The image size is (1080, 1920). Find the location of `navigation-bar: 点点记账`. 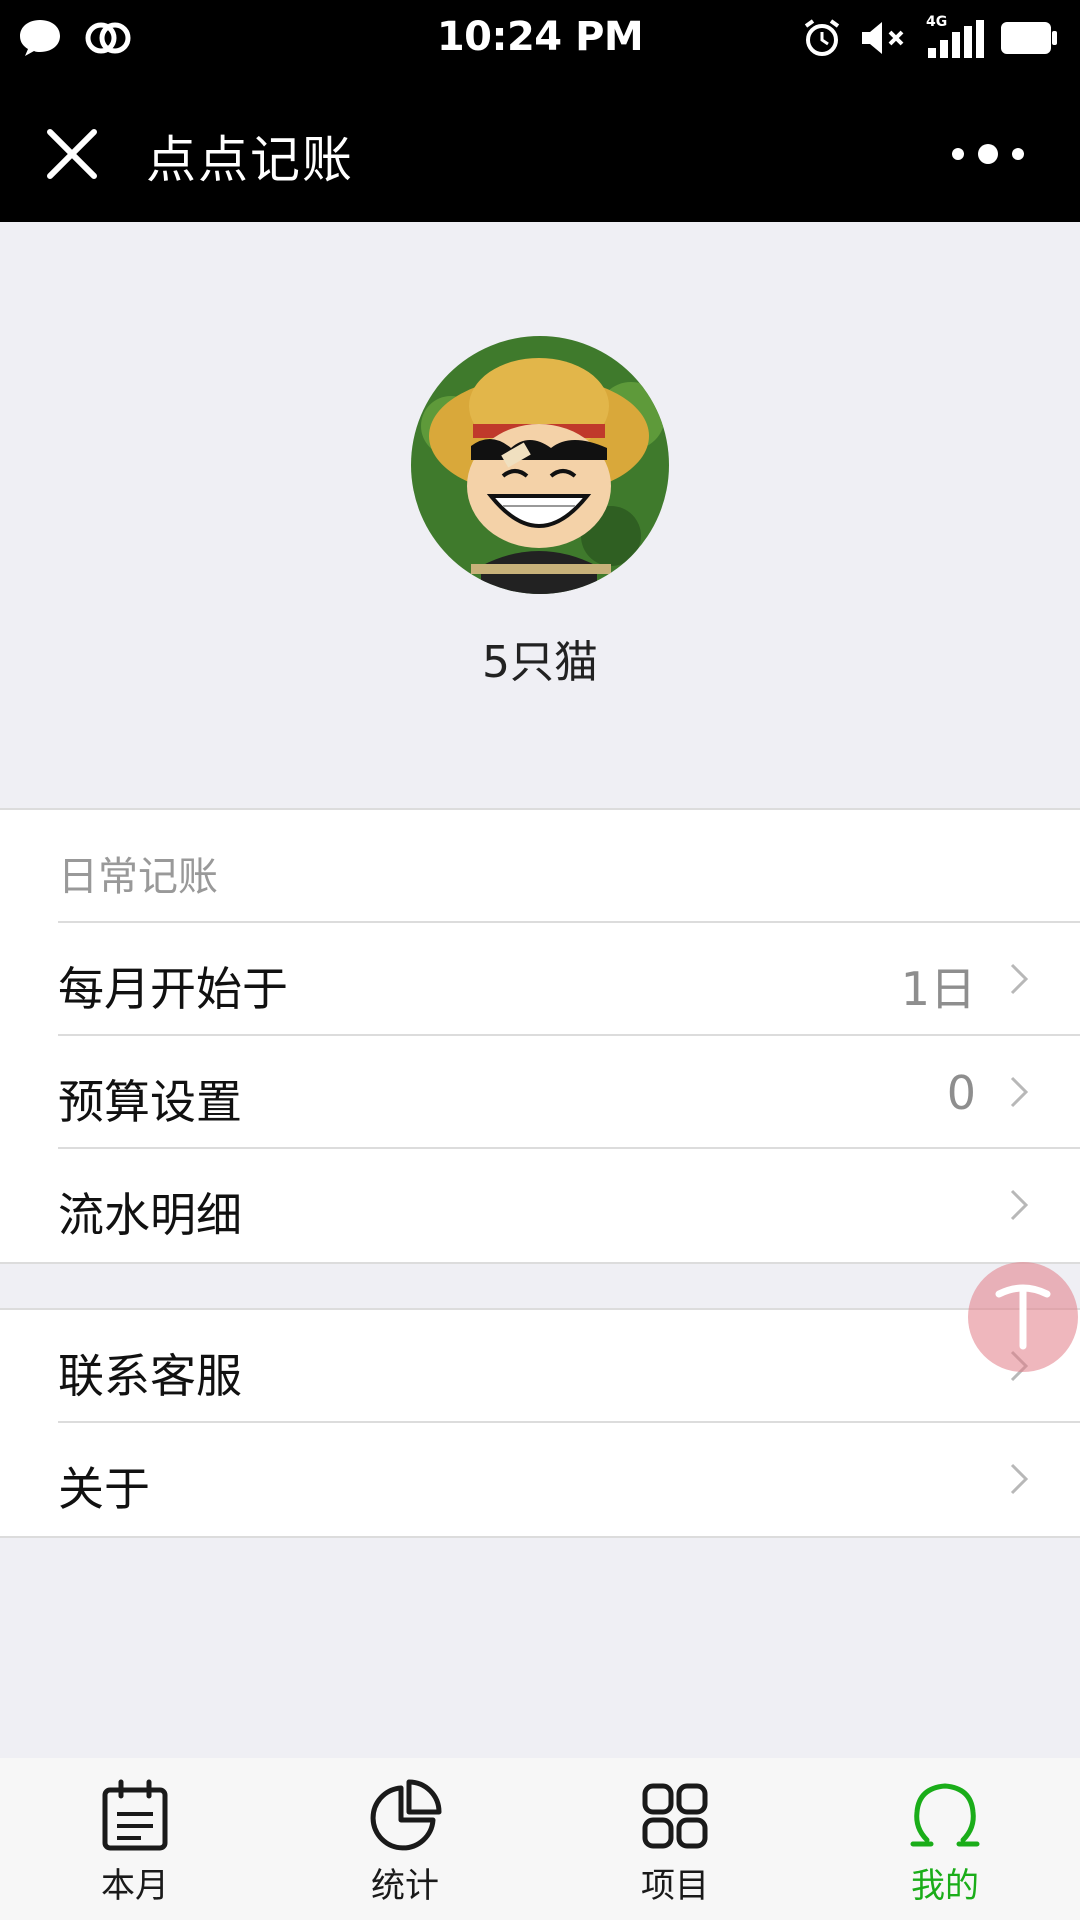

navigation-bar: 点点记账 is located at coordinates (540, 151).